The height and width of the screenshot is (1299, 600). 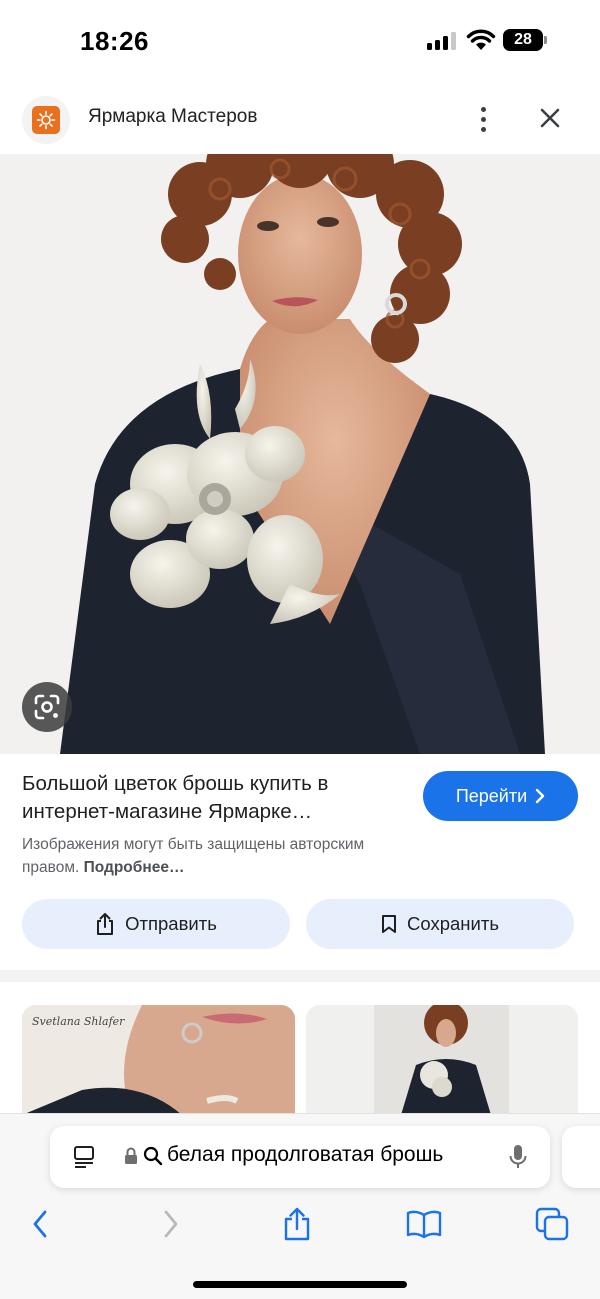 I want to click on more-options-icon, so click(x=483, y=119).